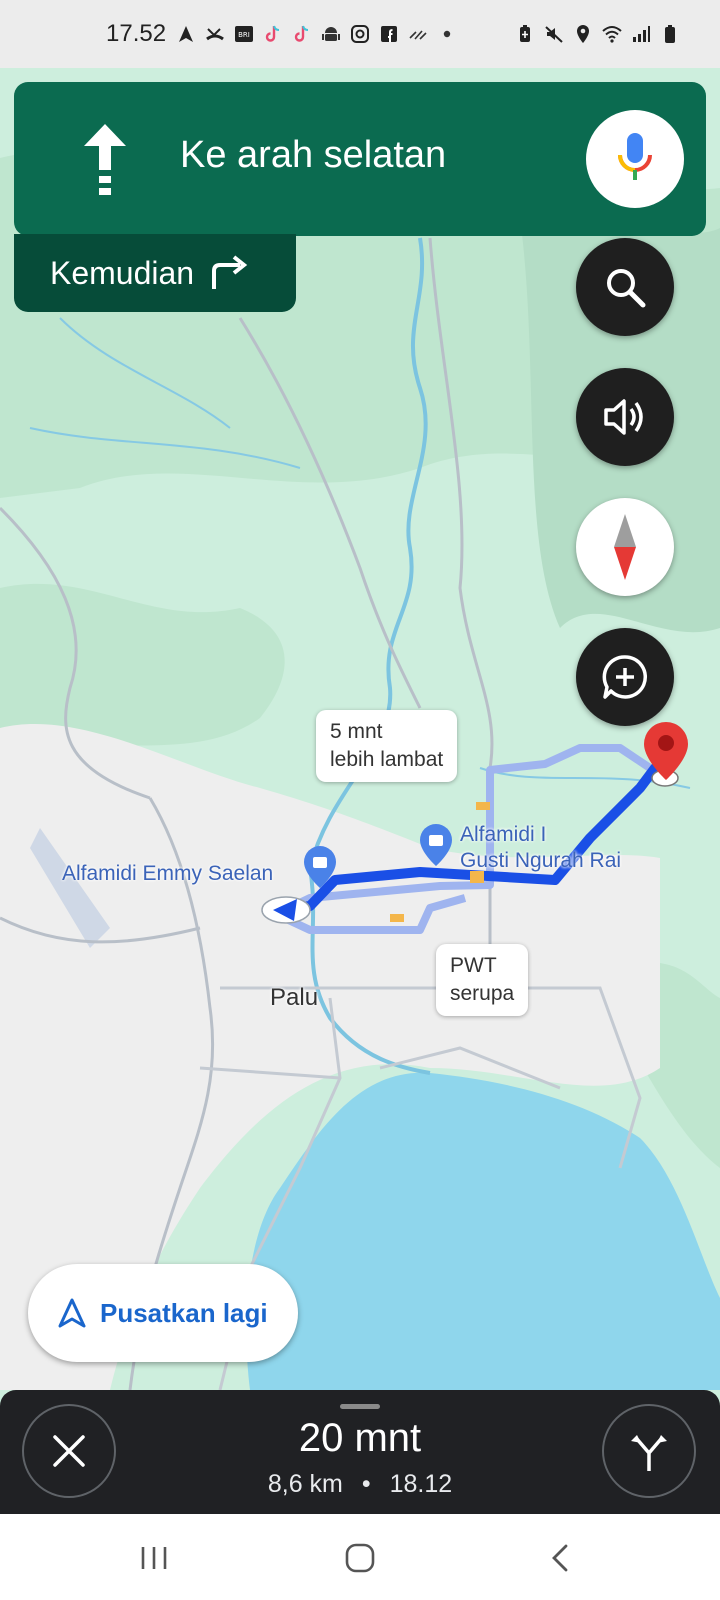 This screenshot has width=720, height=1600. I want to click on alternate-routes-icon, so click(649, 1453).